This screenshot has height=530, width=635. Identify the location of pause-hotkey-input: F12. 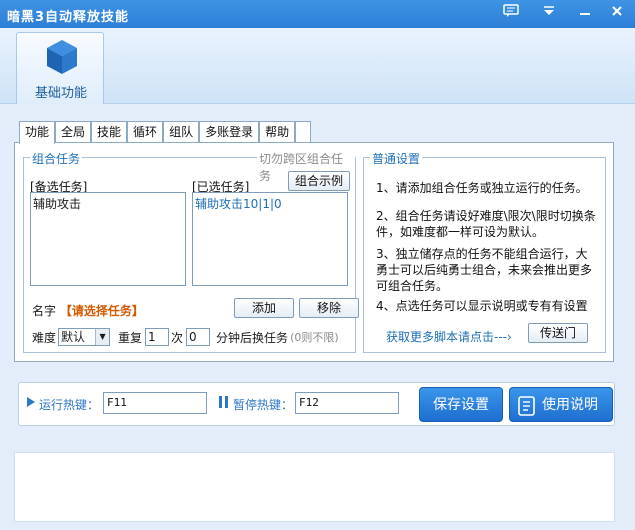
(347, 403).